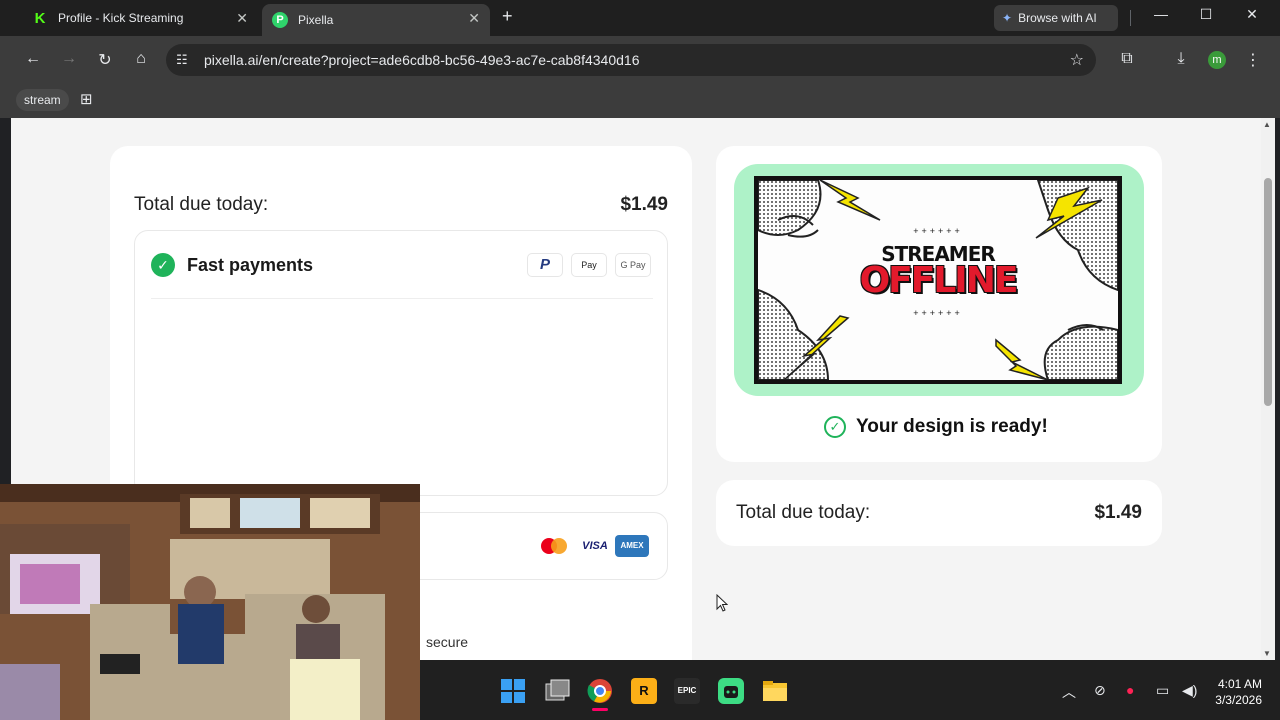  What do you see at coordinates (633, 265) in the screenshot?
I see `google-pay-icon: G Pay` at bounding box center [633, 265].